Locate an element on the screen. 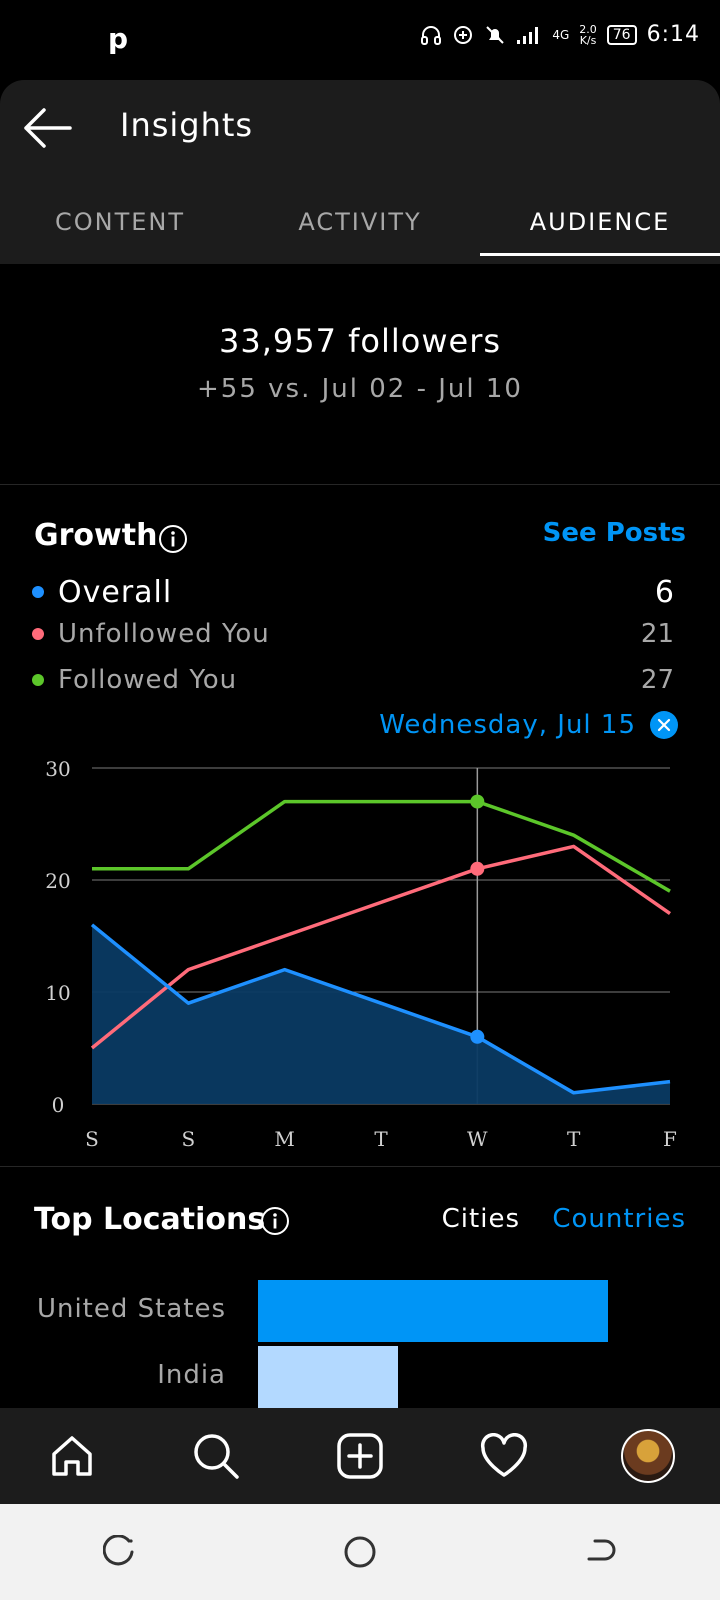  legend-item-followed: Followed You 27 is located at coordinates (354, 680).